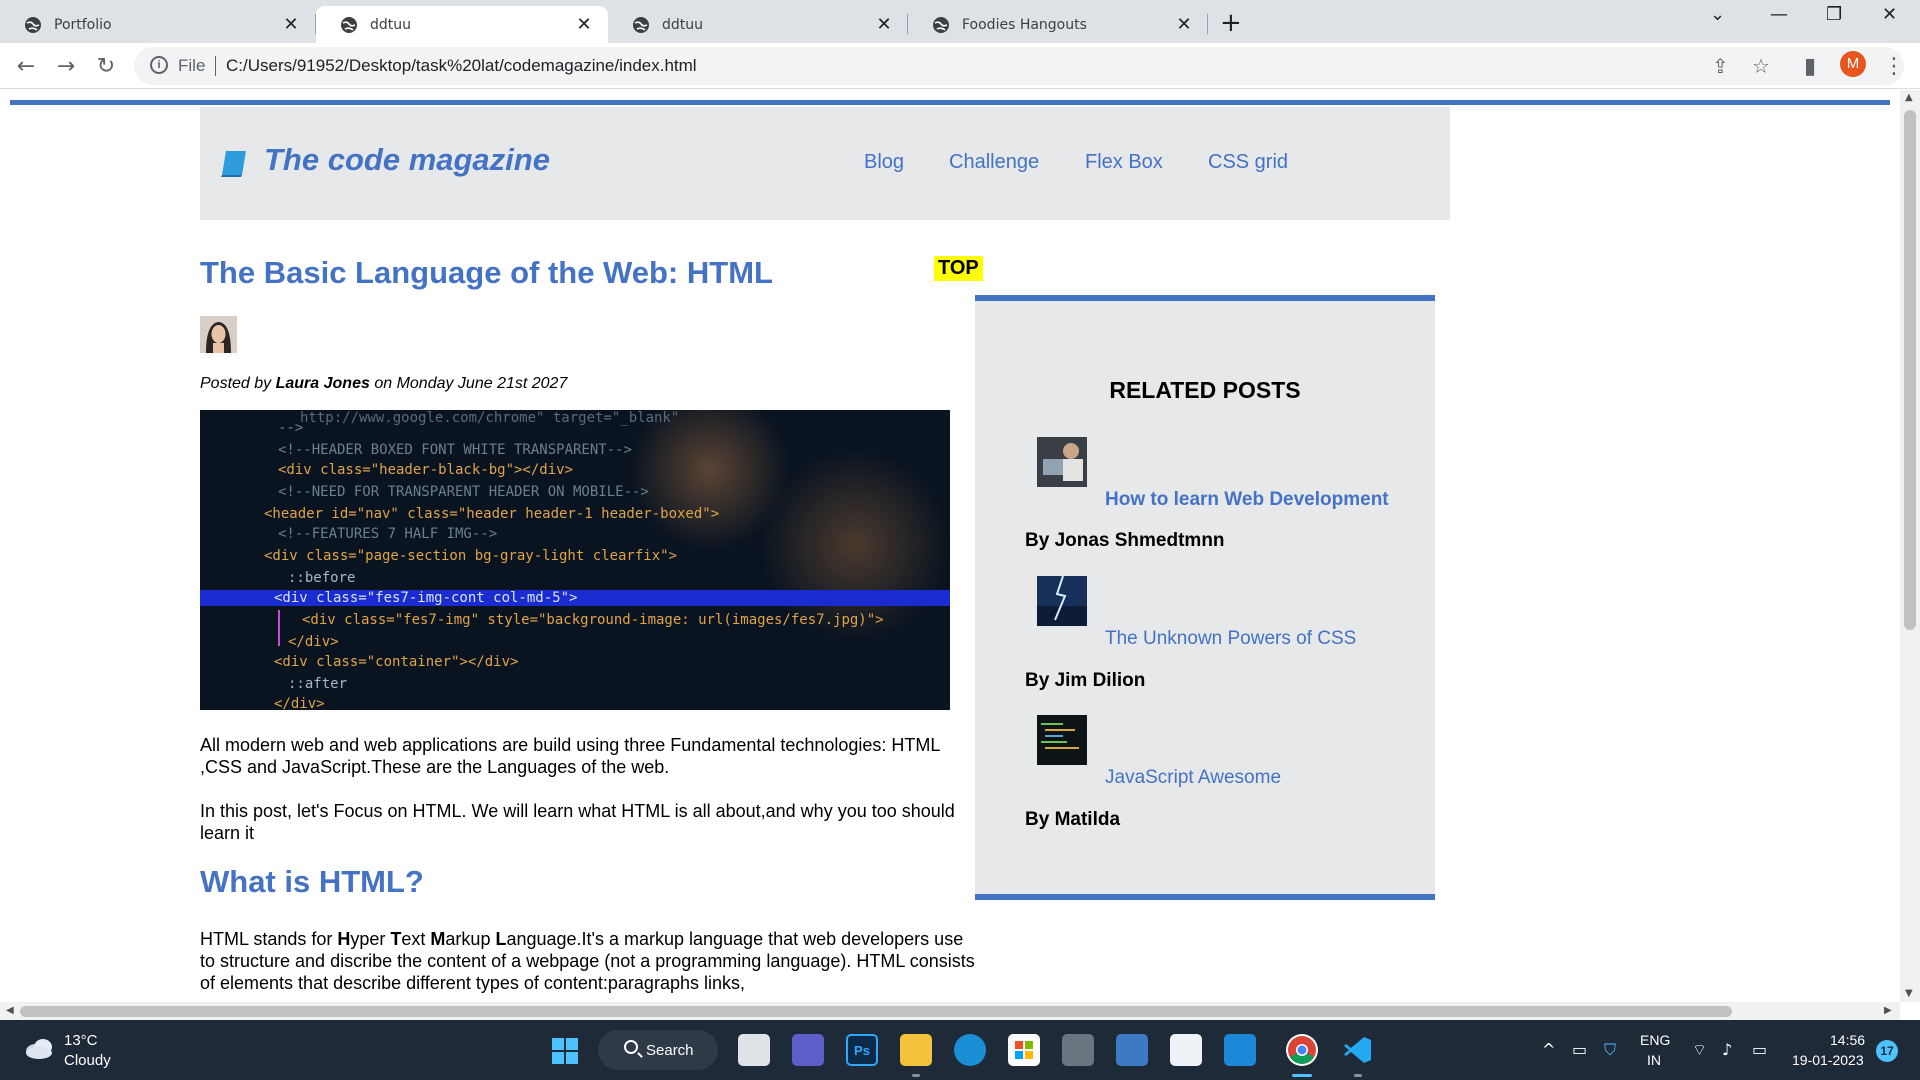  What do you see at coordinates (322, 383) in the screenshot?
I see `byline-author: Laura Jones` at bounding box center [322, 383].